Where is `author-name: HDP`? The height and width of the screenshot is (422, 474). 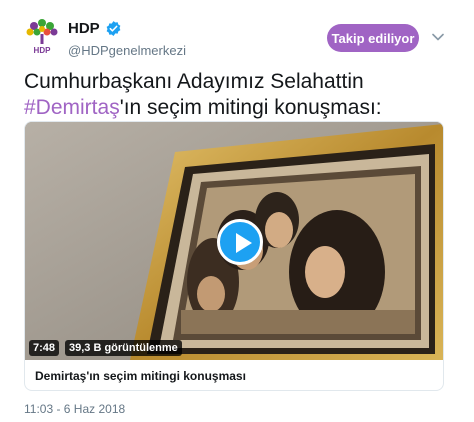 author-name: HDP is located at coordinates (84, 28).